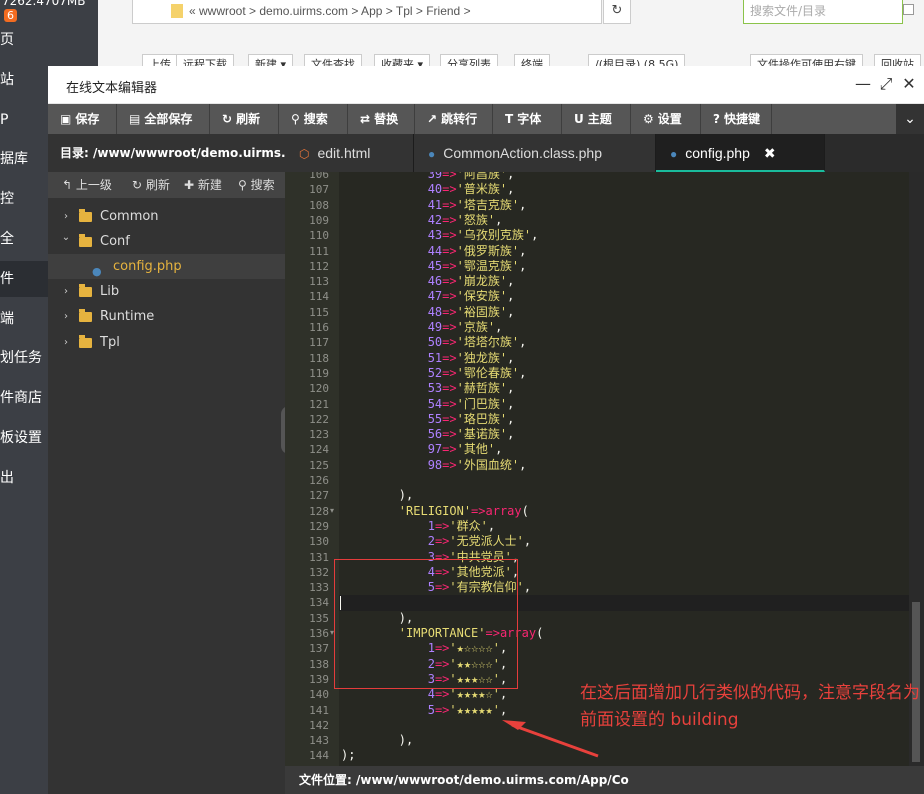 This screenshot has height=794, width=924. What do you see at coordinates (49, 40) in the screenshot?
I see `nav-item: 页` at bounding box center [49, 40].